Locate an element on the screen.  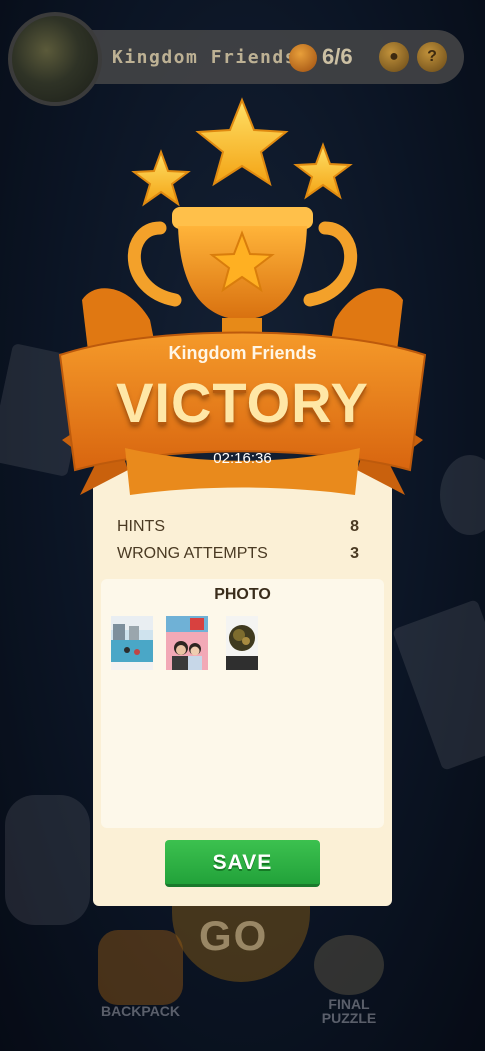
photo-title: PHOTO is located at coordinates (242, 594).